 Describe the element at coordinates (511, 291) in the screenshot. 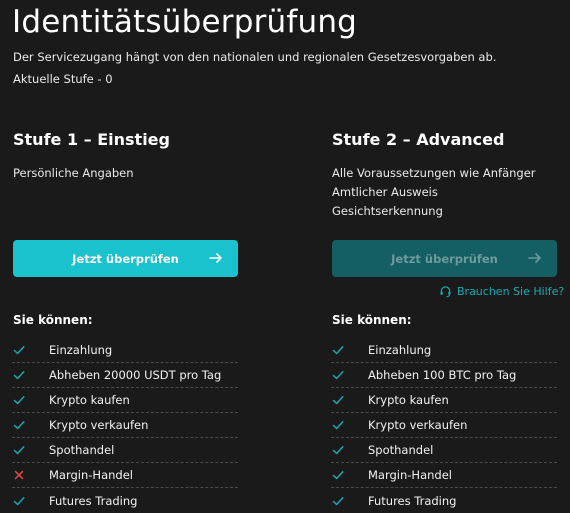

I see `help-label: Brauchen Sie Hilfe?` at that location.